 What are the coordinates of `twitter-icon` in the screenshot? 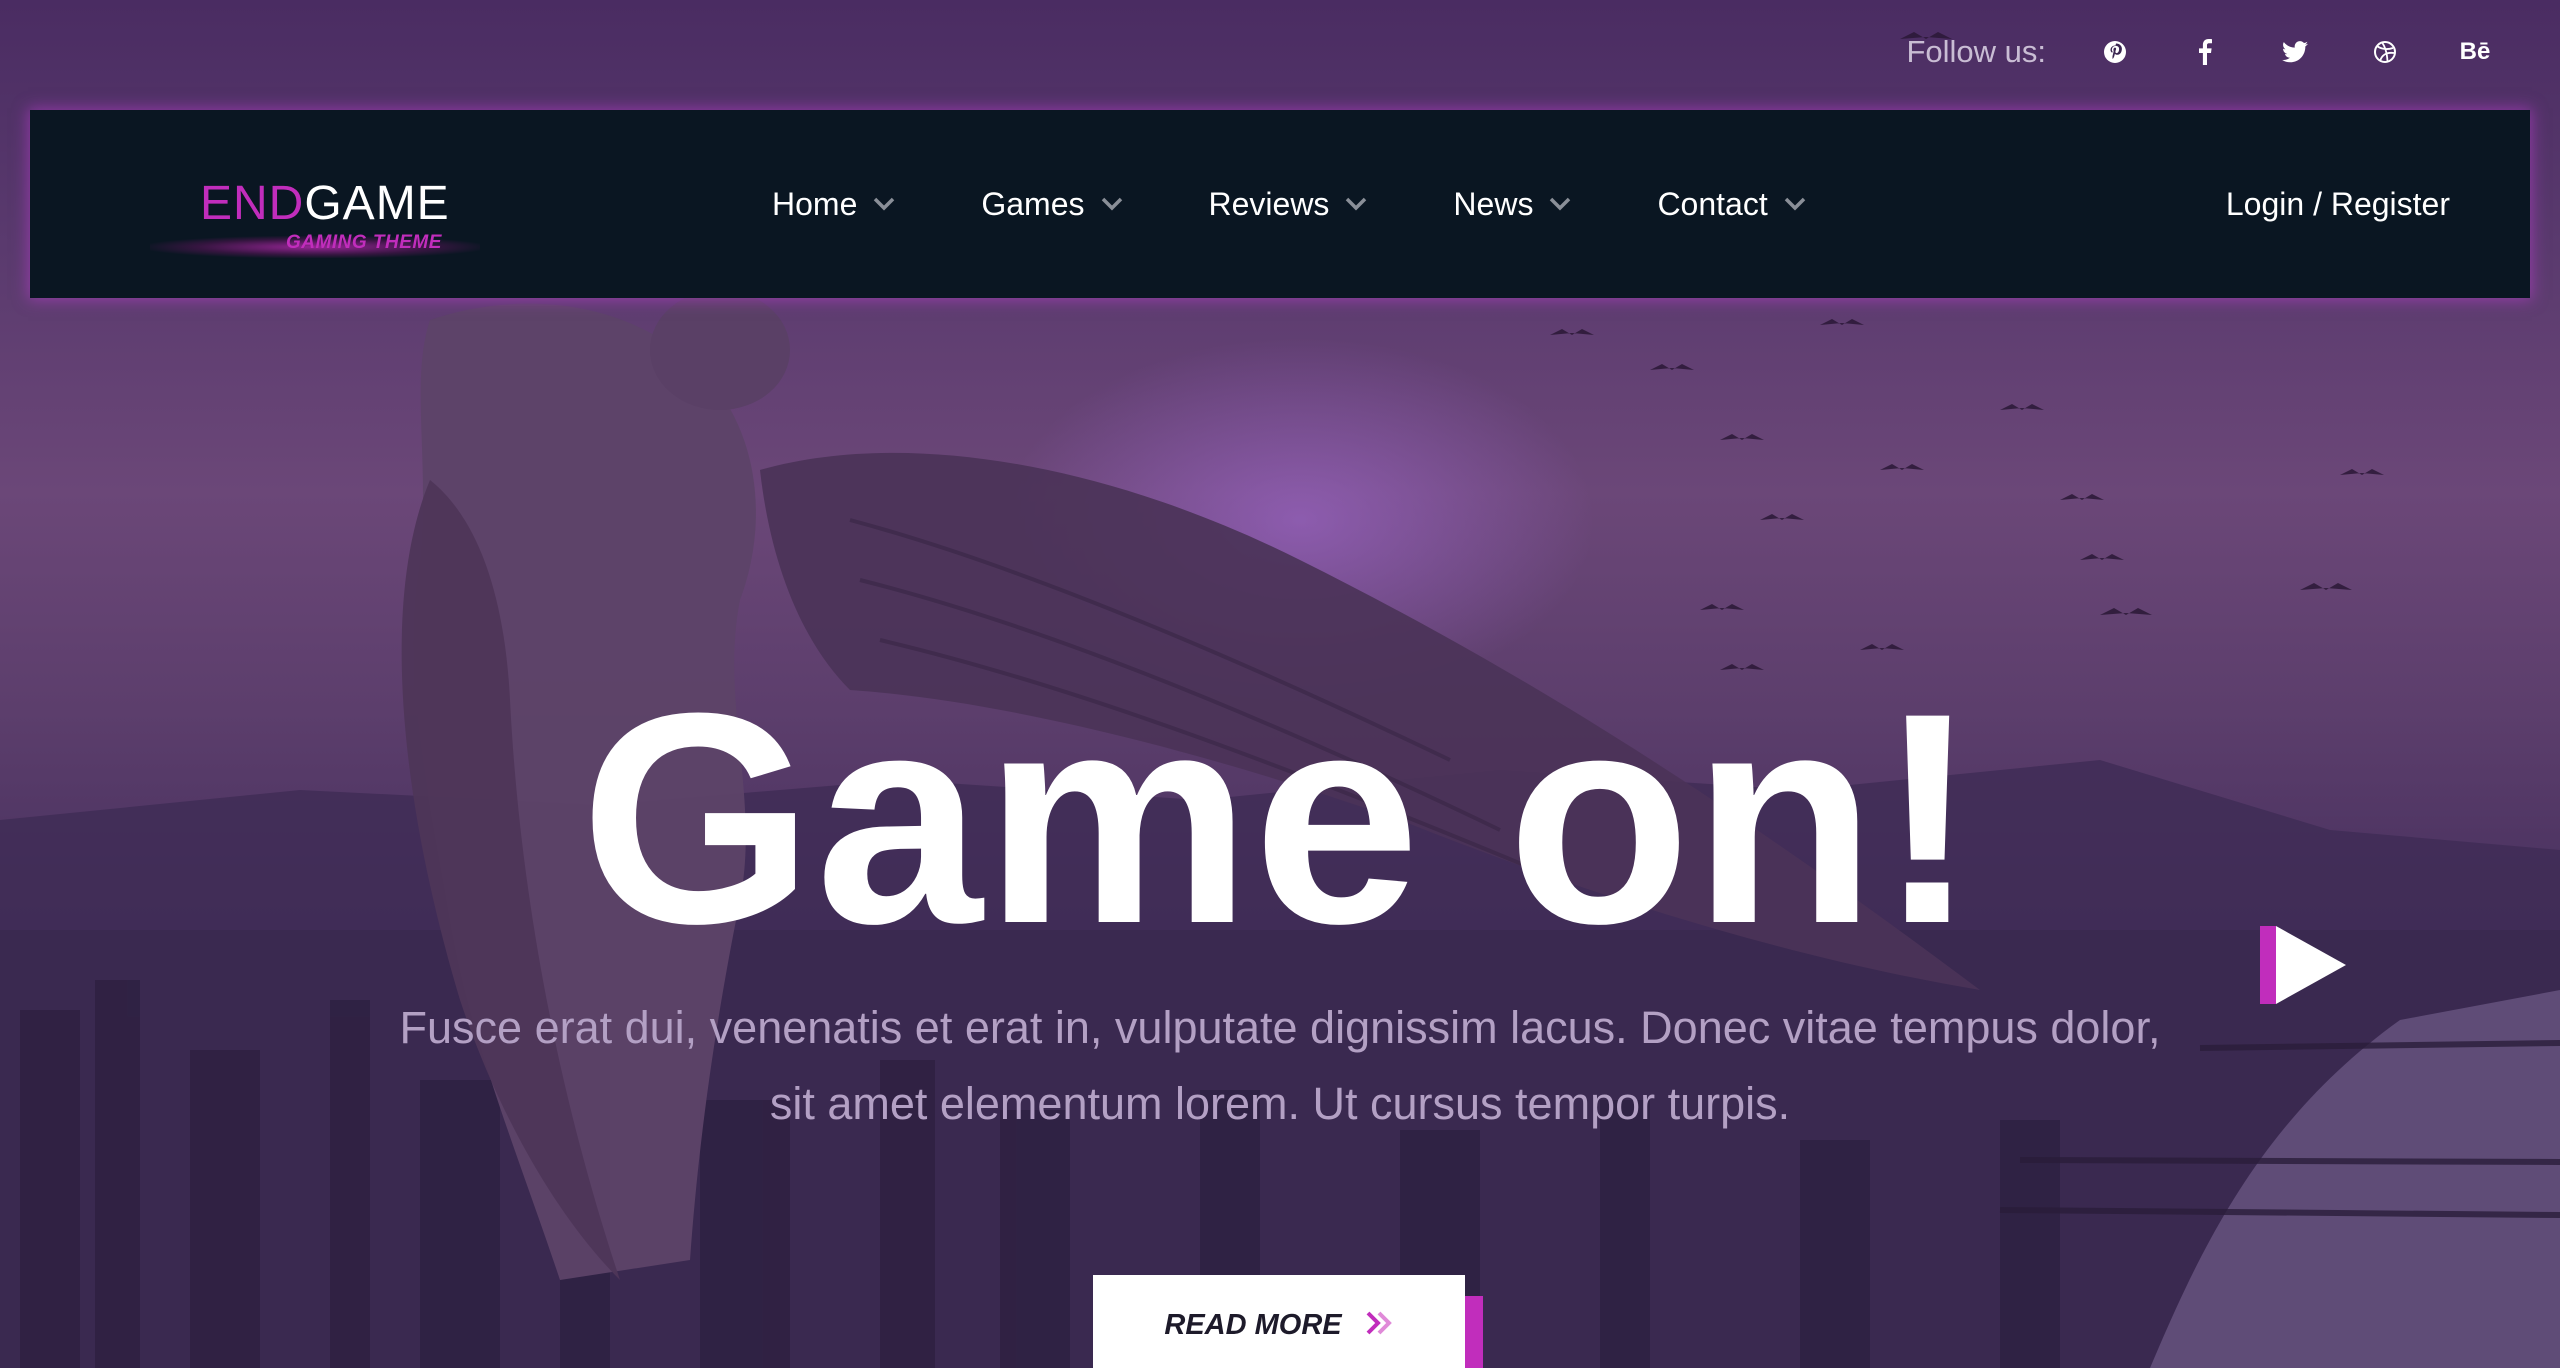 It's located at (2295, 52).